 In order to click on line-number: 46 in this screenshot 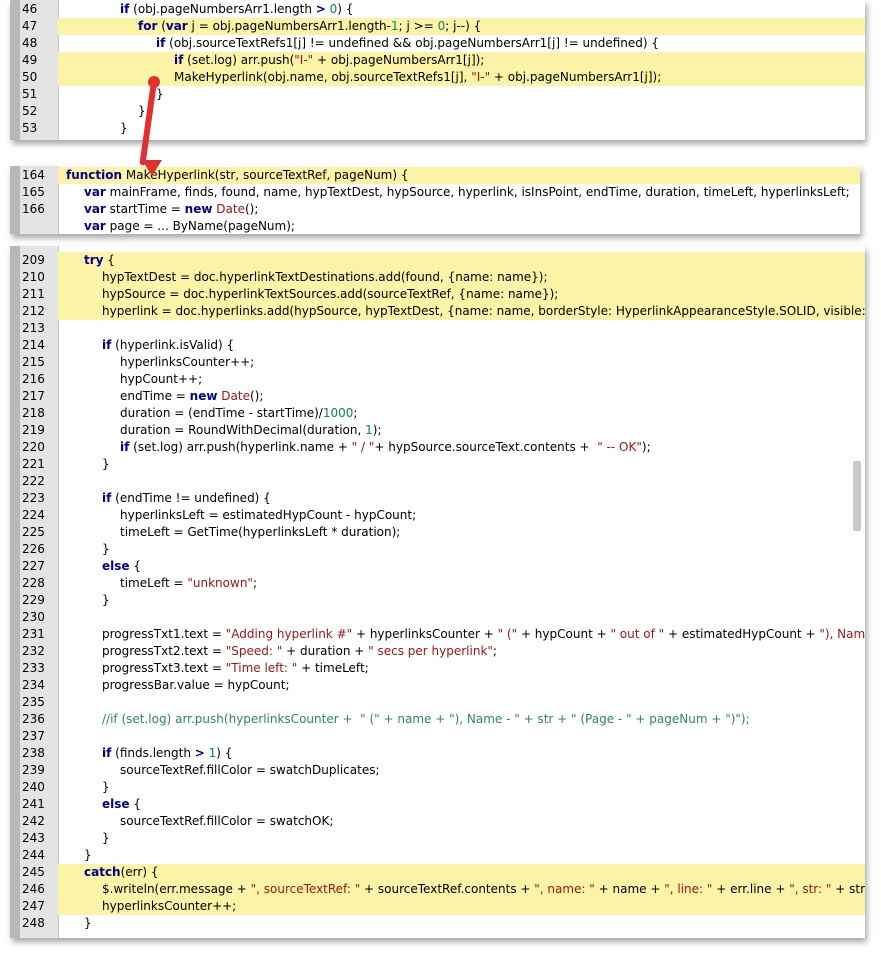, I will do `click(30, 9)`.